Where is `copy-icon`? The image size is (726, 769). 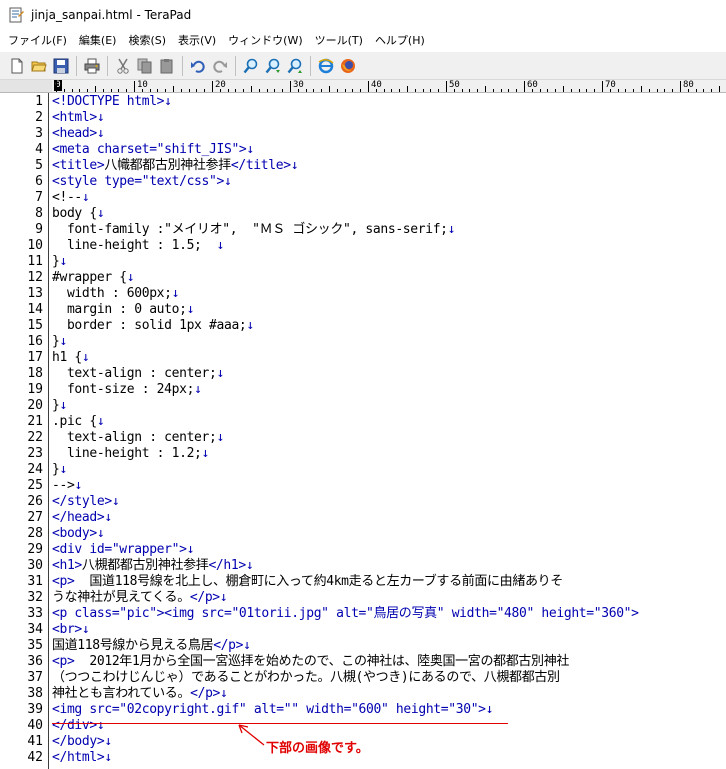 copy-icon is located at coordinates (145, 66).